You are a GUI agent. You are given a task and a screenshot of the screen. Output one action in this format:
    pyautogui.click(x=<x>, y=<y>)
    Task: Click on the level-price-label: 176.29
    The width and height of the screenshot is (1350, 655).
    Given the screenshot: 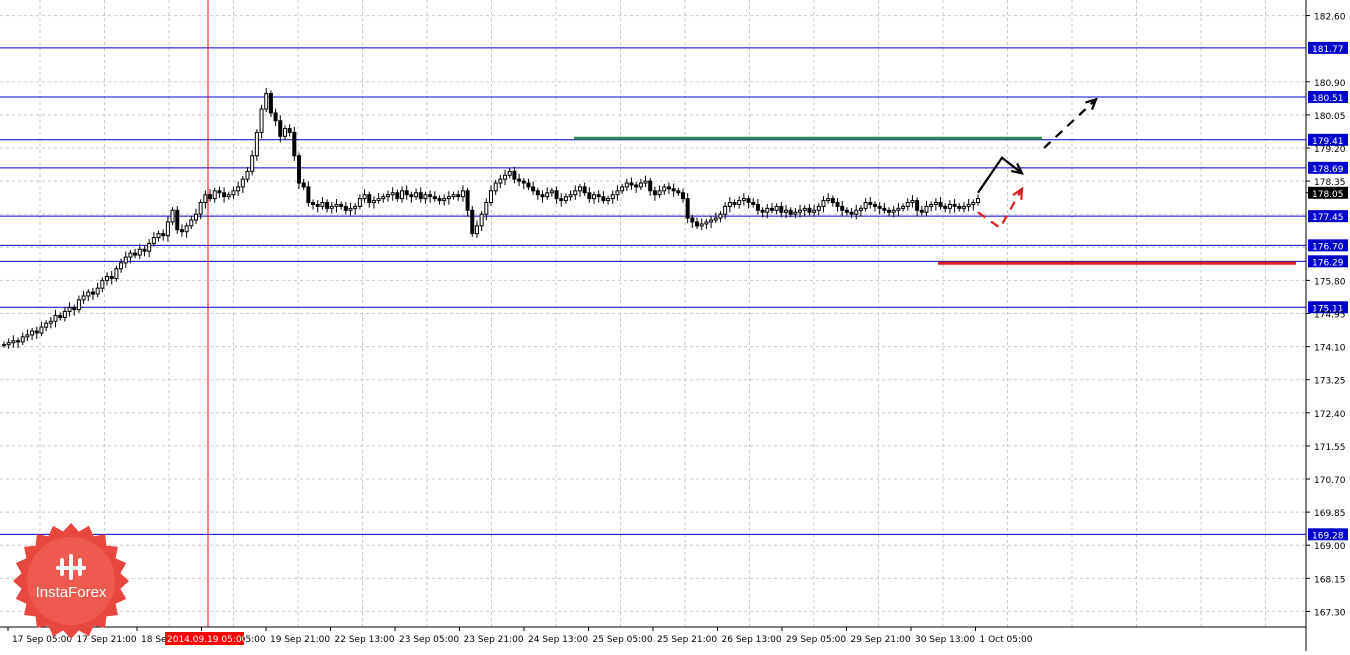 What is the action you would take?
    pyautogui.click(x=1328, y=263)
    